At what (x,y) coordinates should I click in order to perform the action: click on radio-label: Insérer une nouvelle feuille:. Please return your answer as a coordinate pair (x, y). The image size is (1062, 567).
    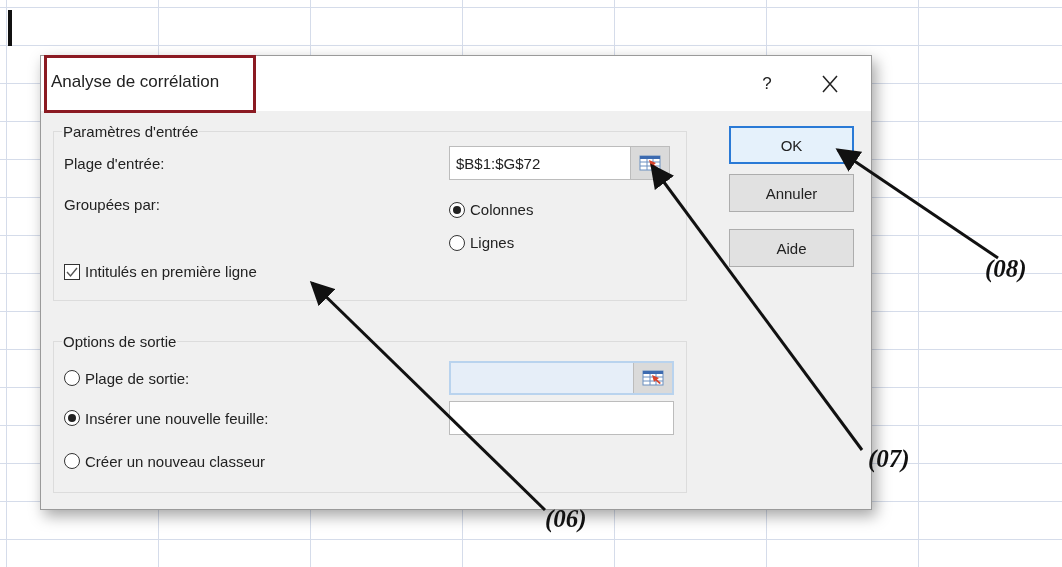
    Looking at the image, I should click on (177, 418).